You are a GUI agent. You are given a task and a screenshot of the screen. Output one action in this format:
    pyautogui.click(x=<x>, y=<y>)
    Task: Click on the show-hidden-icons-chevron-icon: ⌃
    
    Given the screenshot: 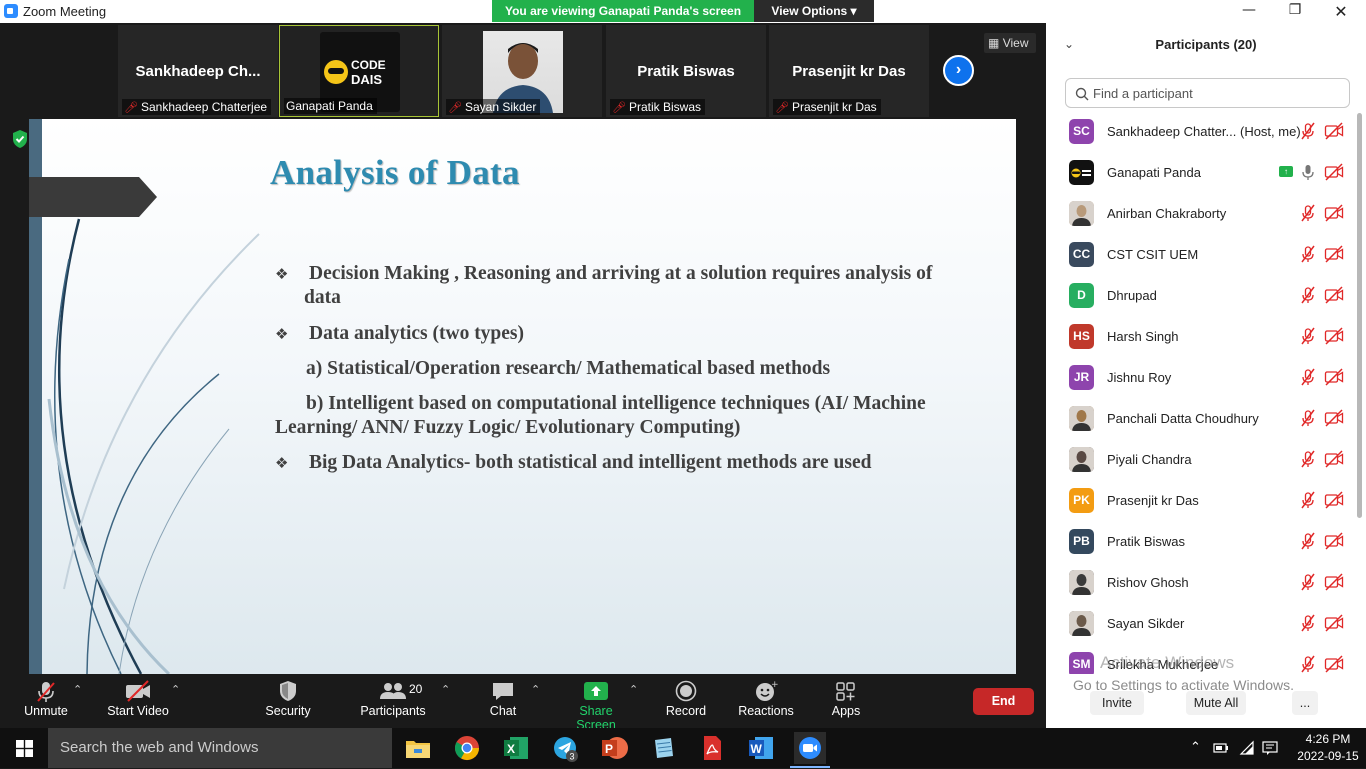 What is the action you would take?
    pyautogui.click(x=1195, y=747)
    